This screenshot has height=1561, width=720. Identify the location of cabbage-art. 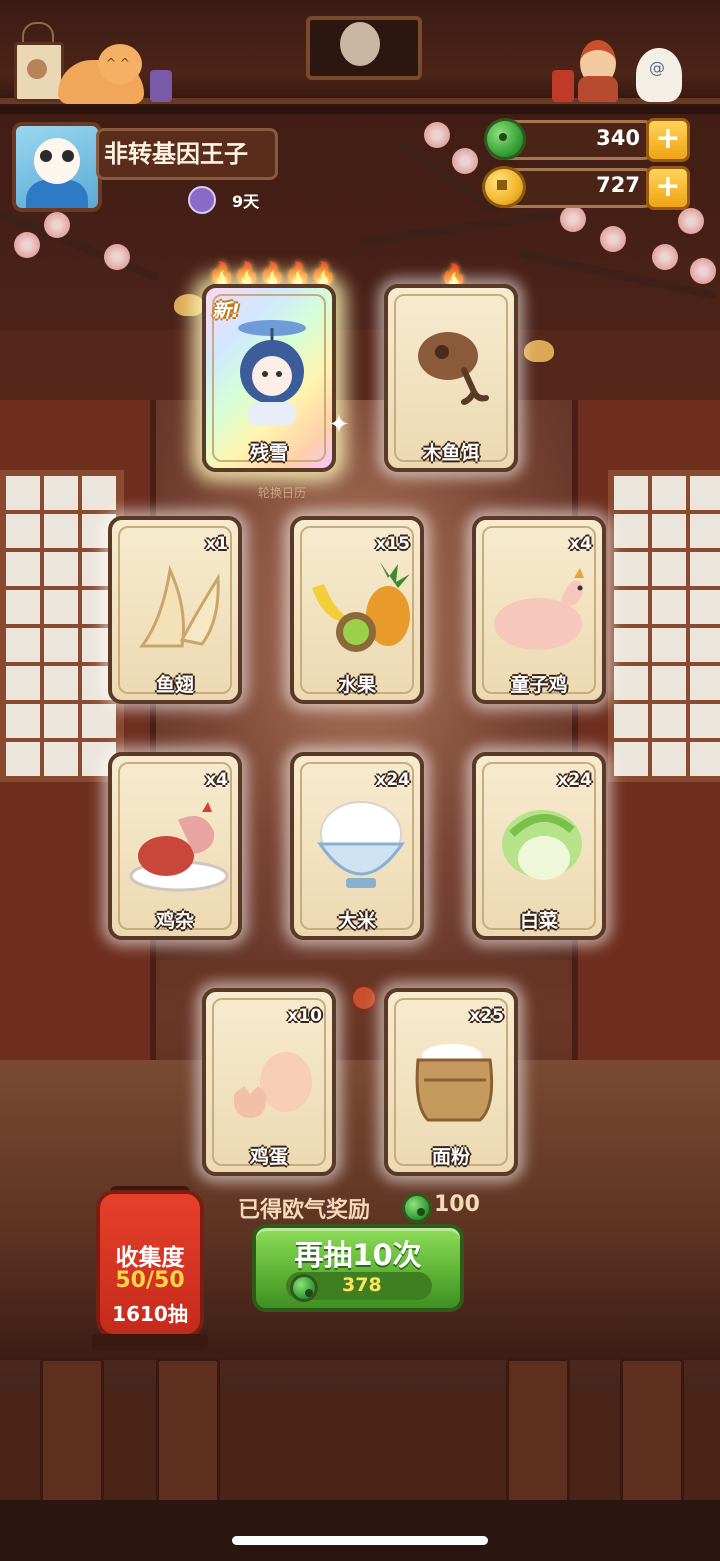
(542, 845).